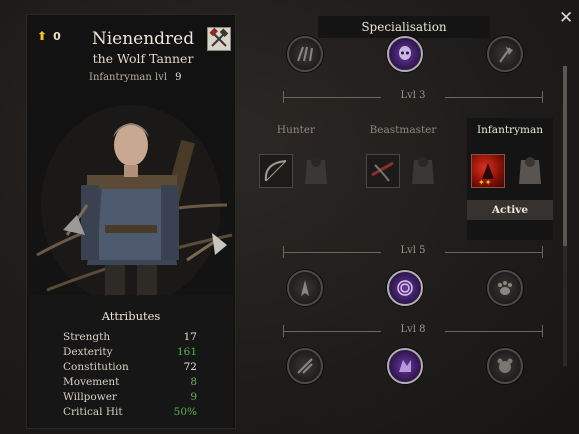  What do you see at coordinates (488, 171) in the screenshot?
I see `rage-skill-icon: ✦✦` at bounding box center [488, 171].